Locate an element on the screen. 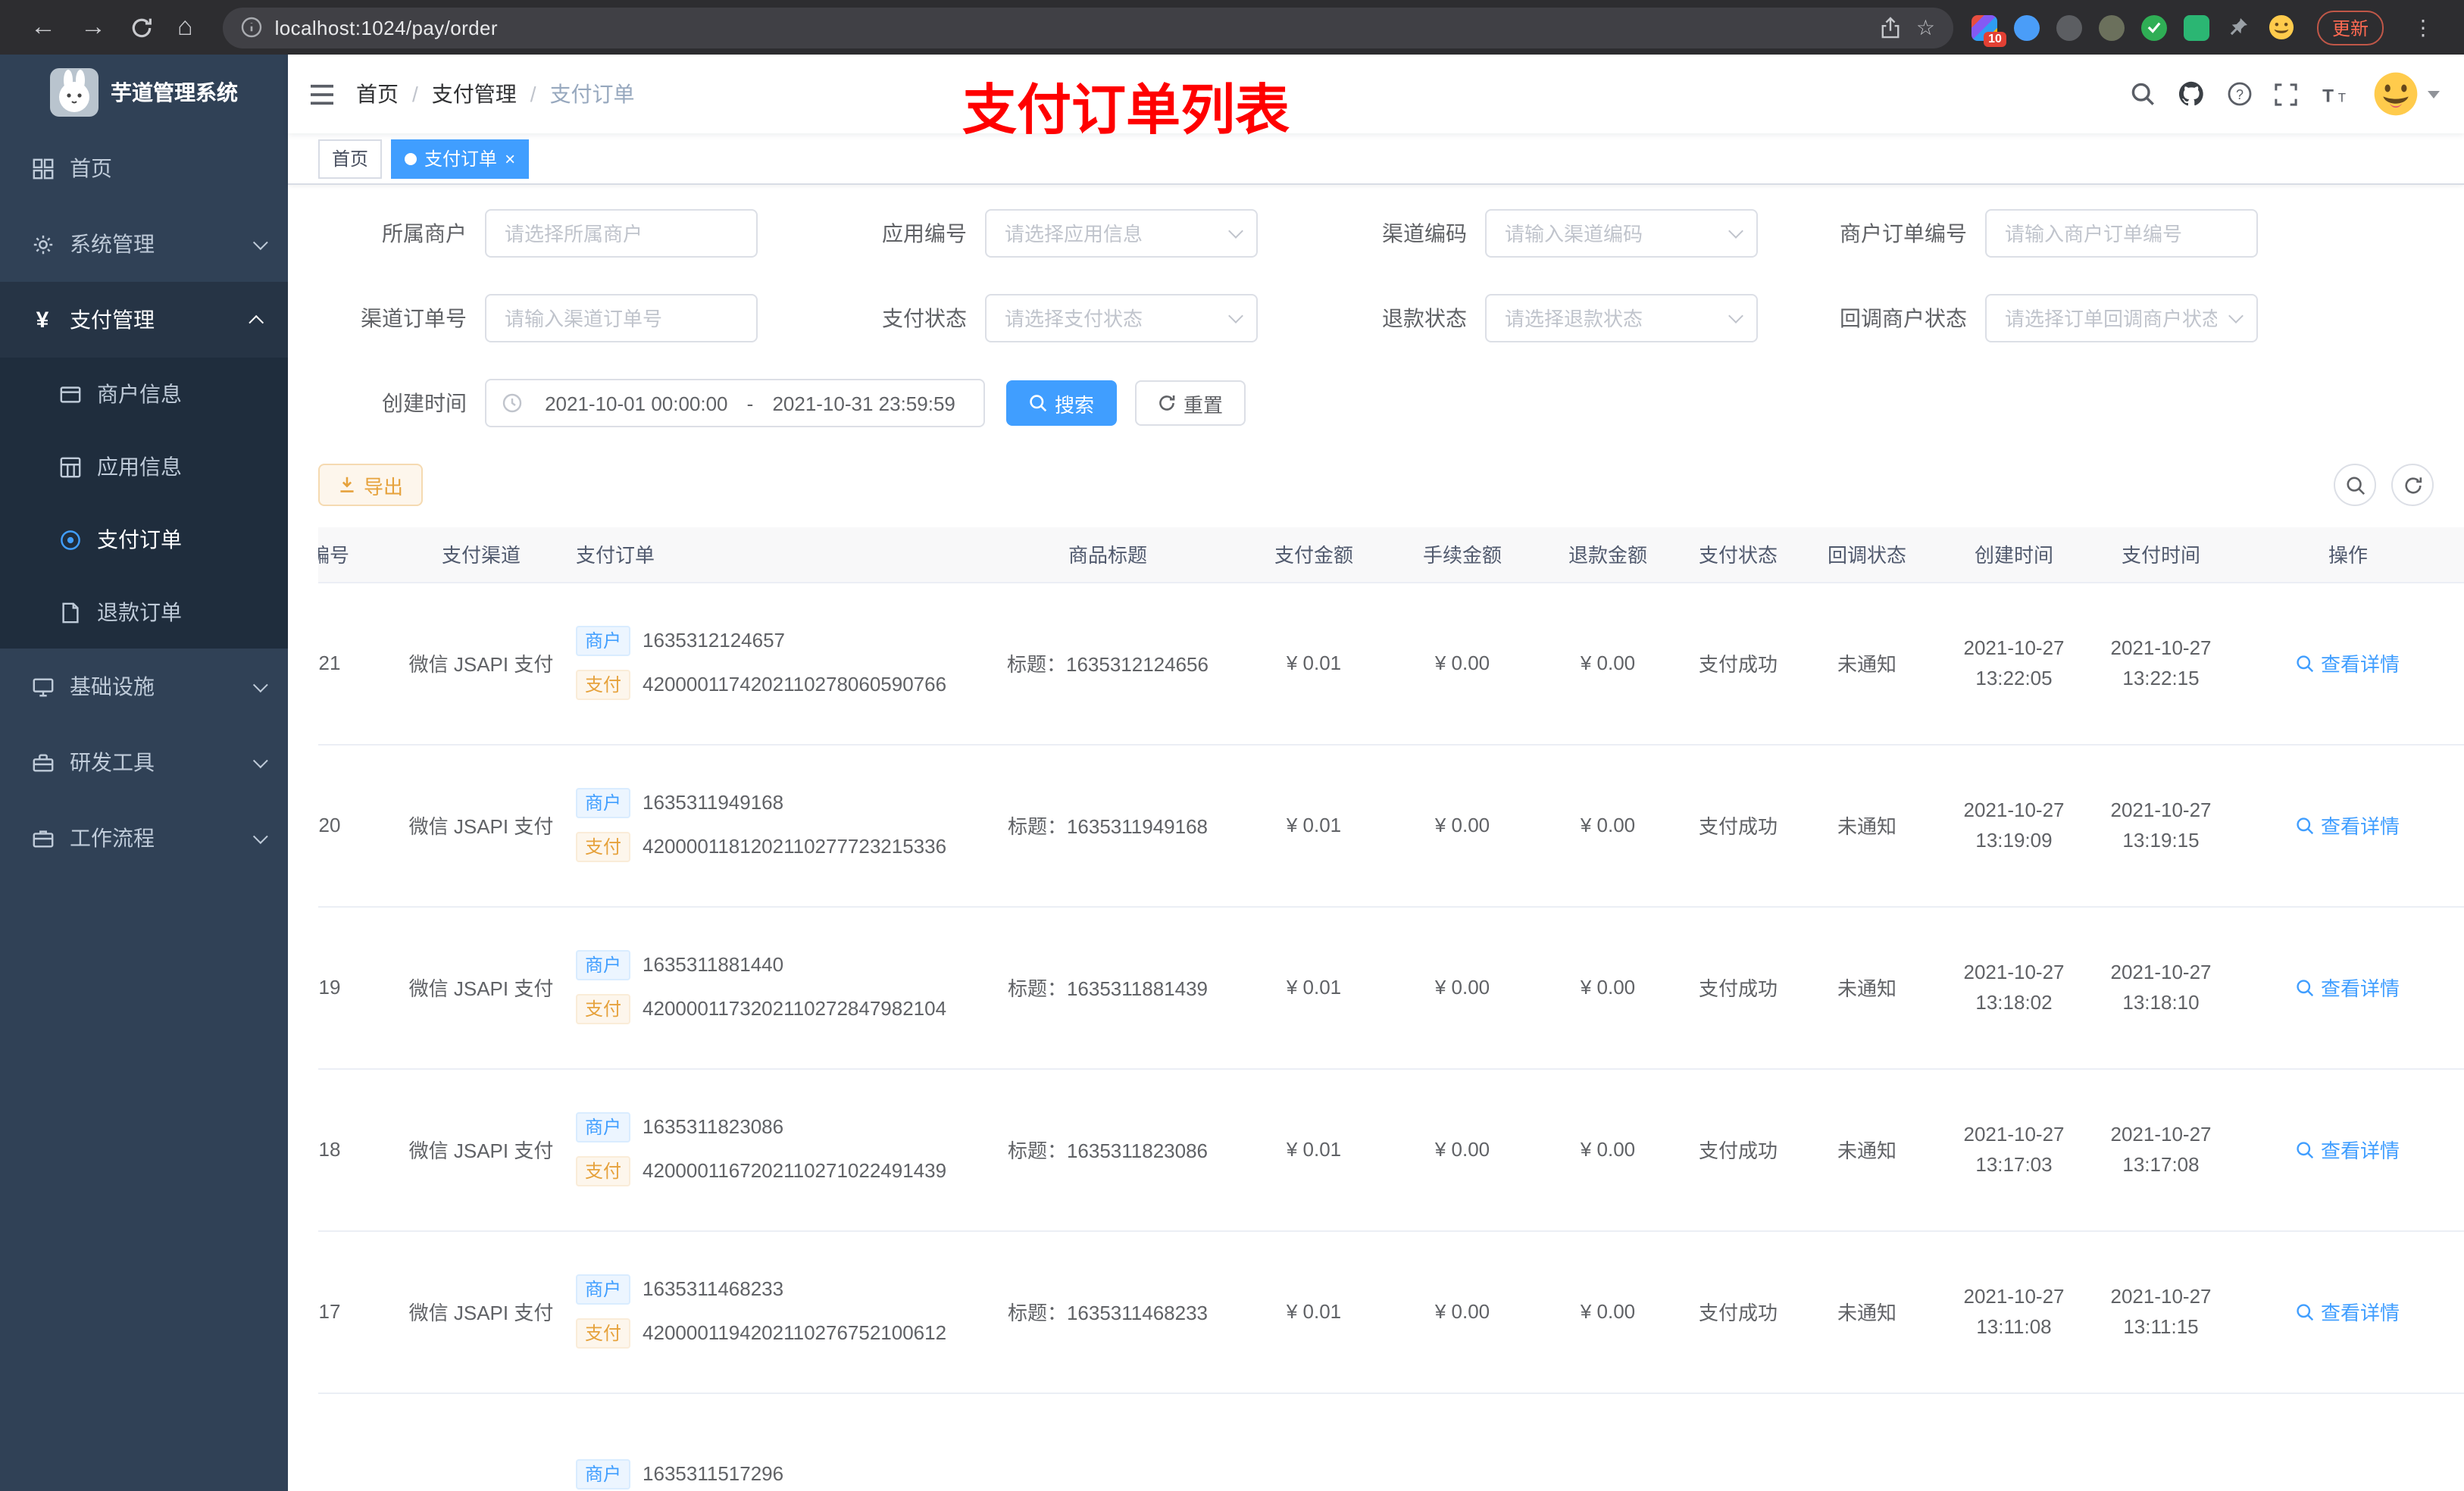 The height and width of the screenshot is (1491, 2464). github-icon is located at coordinates (2191, 94).